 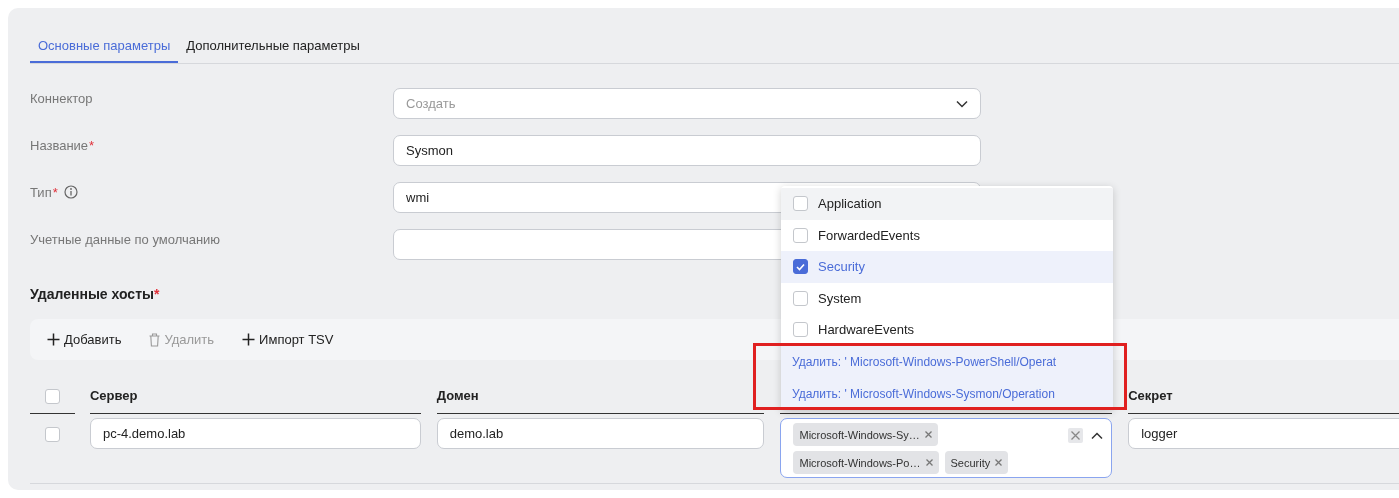 I want to click on toolbar-button: Добавить, so click(x=84, y=339).